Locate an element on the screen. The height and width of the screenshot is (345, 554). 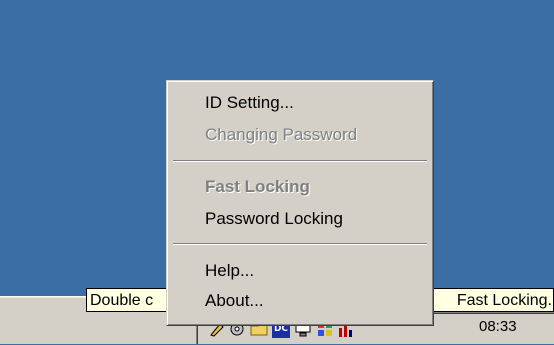
menu-item-label: Password Locking is located at coordinates (274, 218).